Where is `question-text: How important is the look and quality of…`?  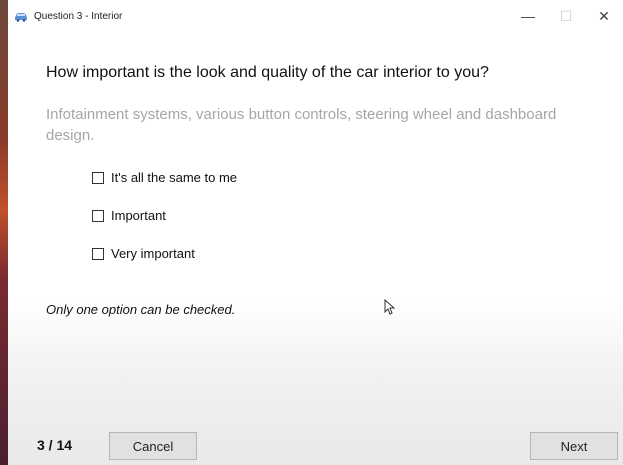 question-text: How important is the look and quality of… is located at coordinates (267, 72).